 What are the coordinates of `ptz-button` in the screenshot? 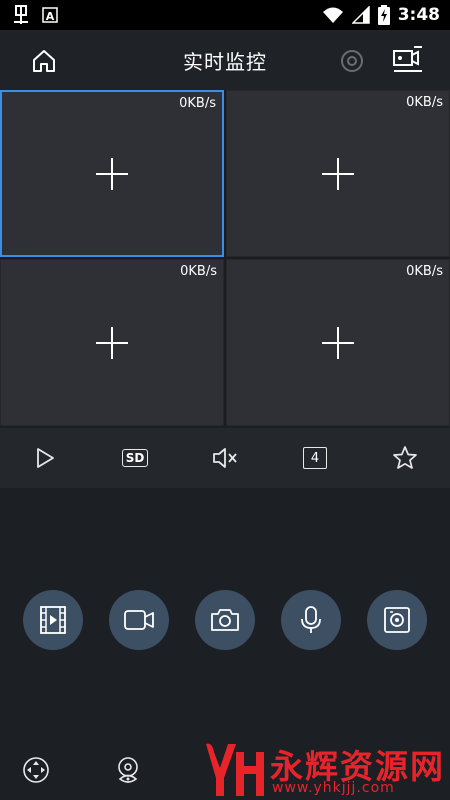 It's located at (397, 620).